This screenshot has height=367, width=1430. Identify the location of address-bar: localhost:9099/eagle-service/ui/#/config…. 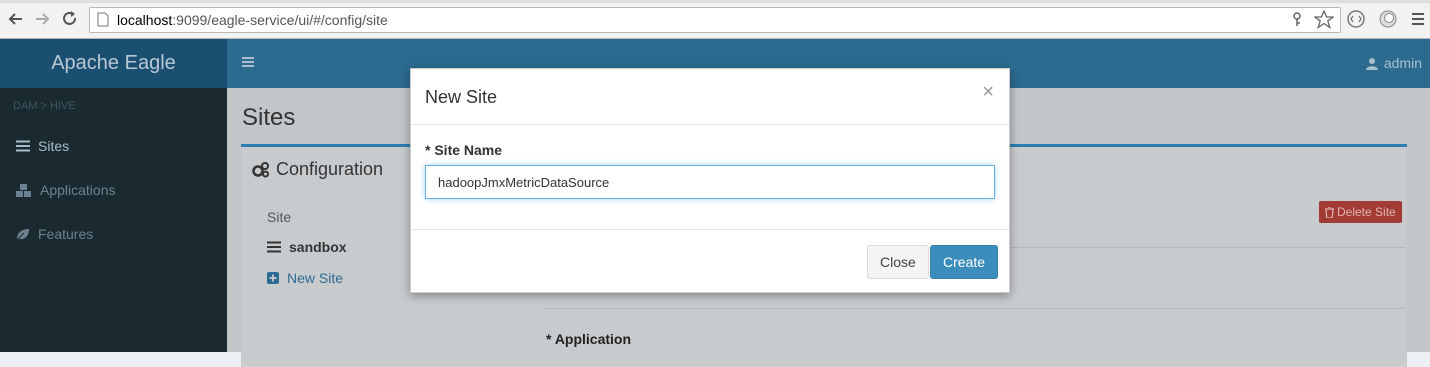
(715, 20).